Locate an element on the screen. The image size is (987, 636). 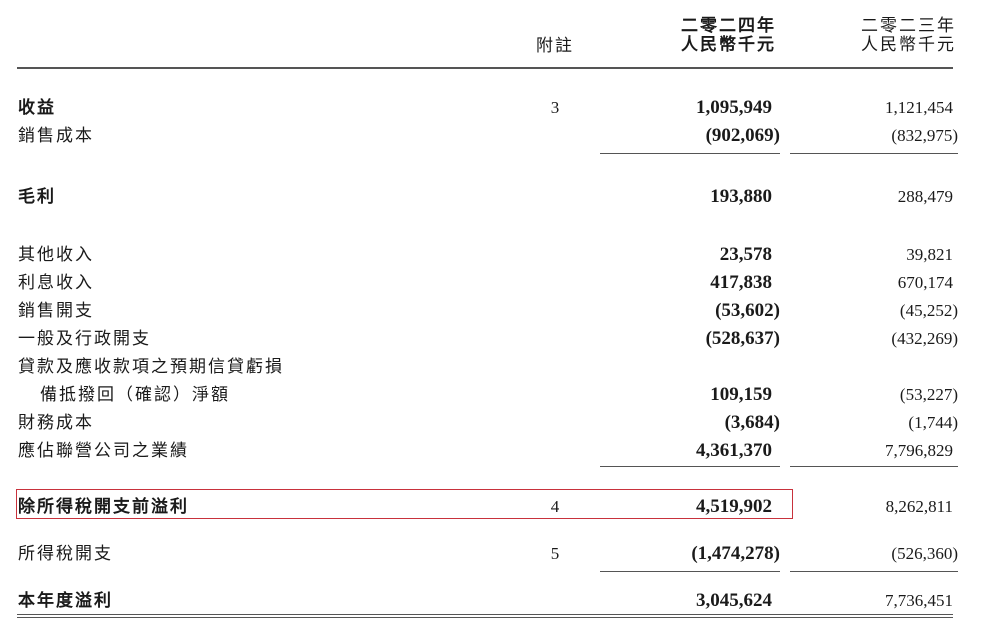
row-value-2023: 1,121,454 is located at coordinates (919, 107).